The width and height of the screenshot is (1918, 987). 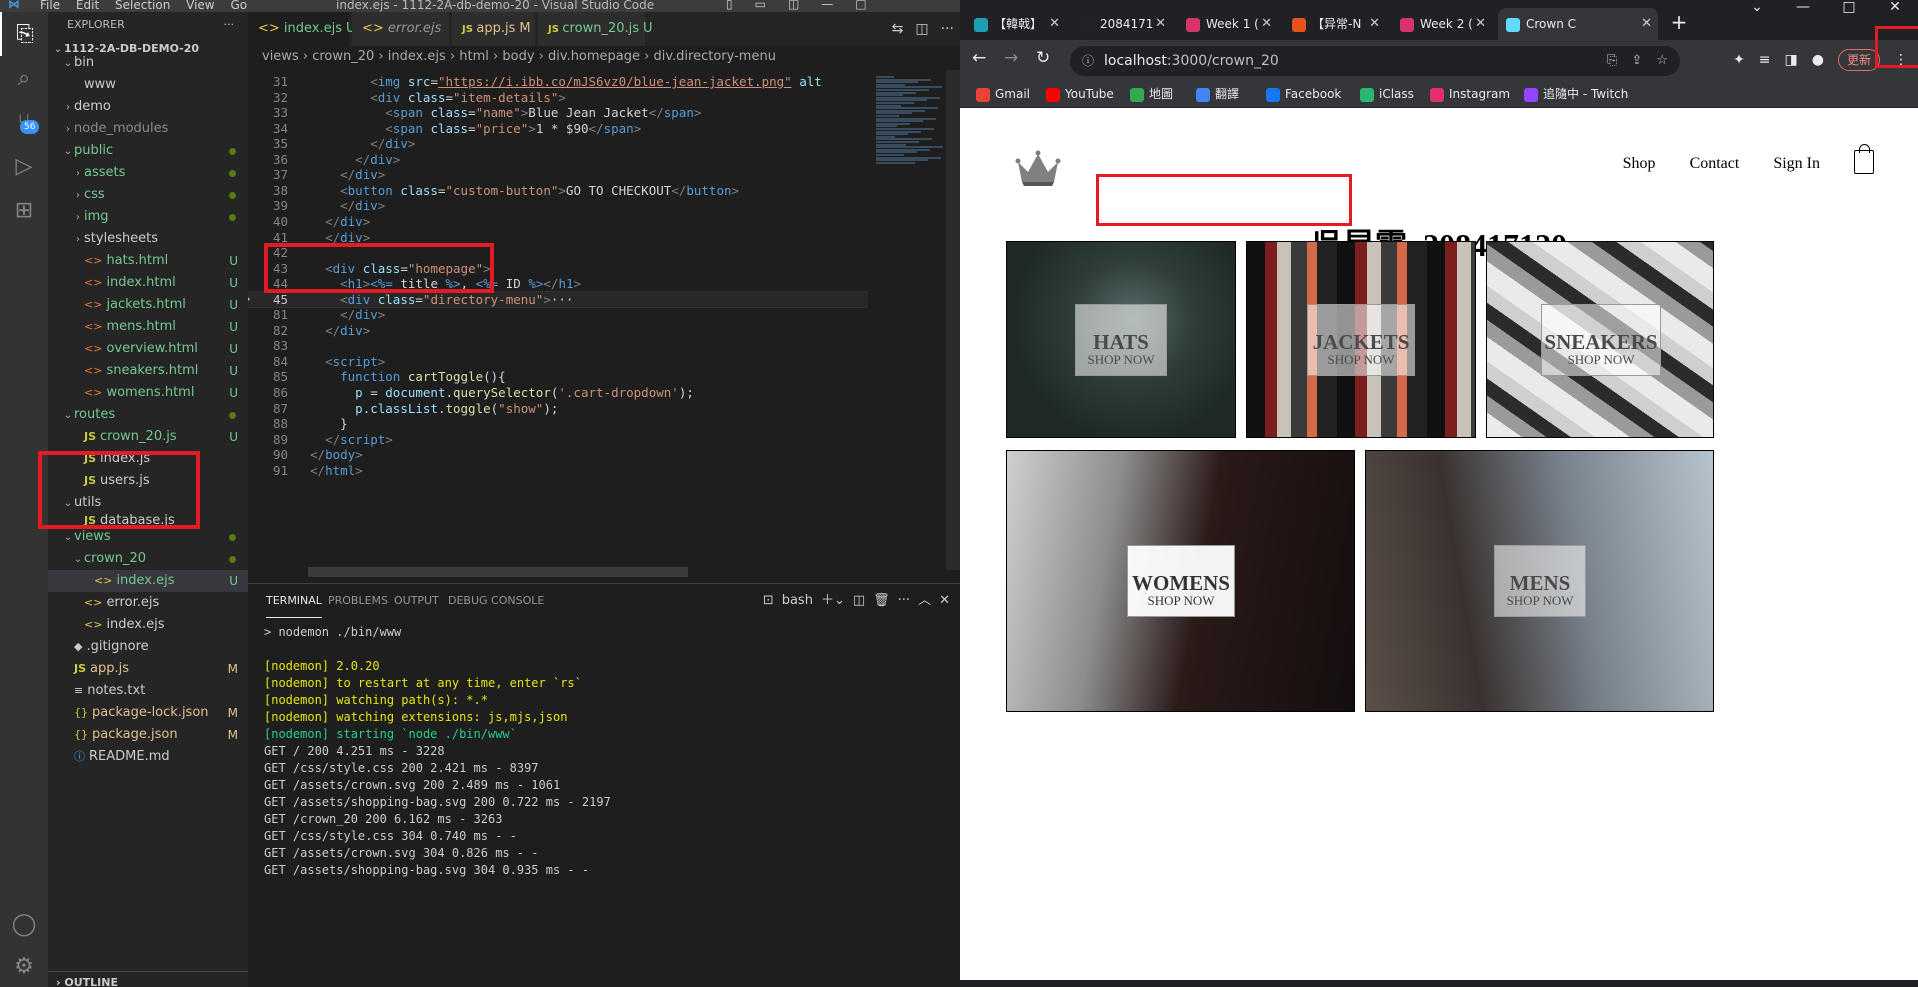 I want to click on split-terminal-icon: ◫, so click(x=859, y=600).